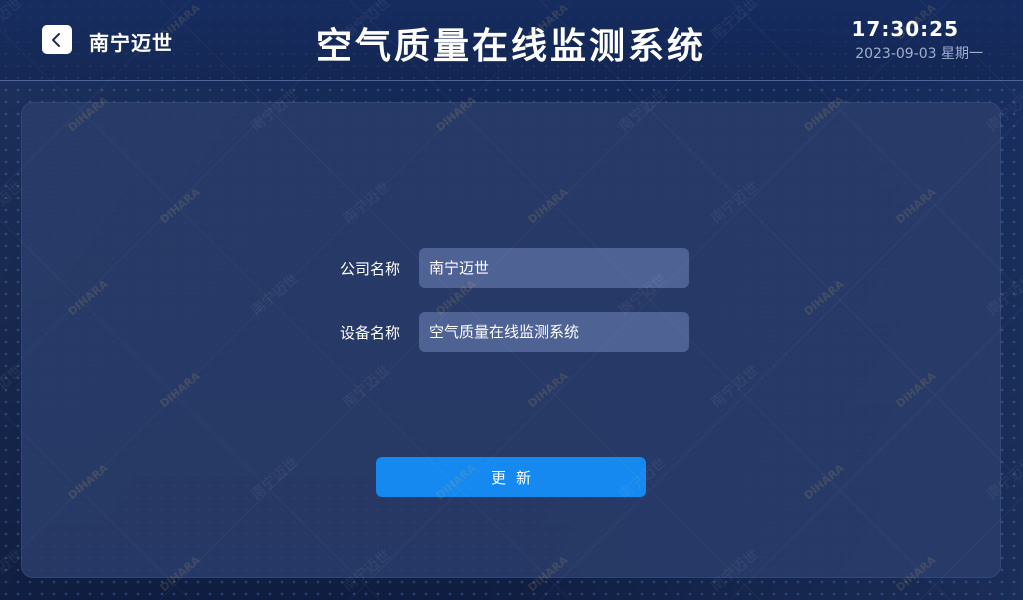  I want to click on device-name-label: 设备名称, so click(369, 333).